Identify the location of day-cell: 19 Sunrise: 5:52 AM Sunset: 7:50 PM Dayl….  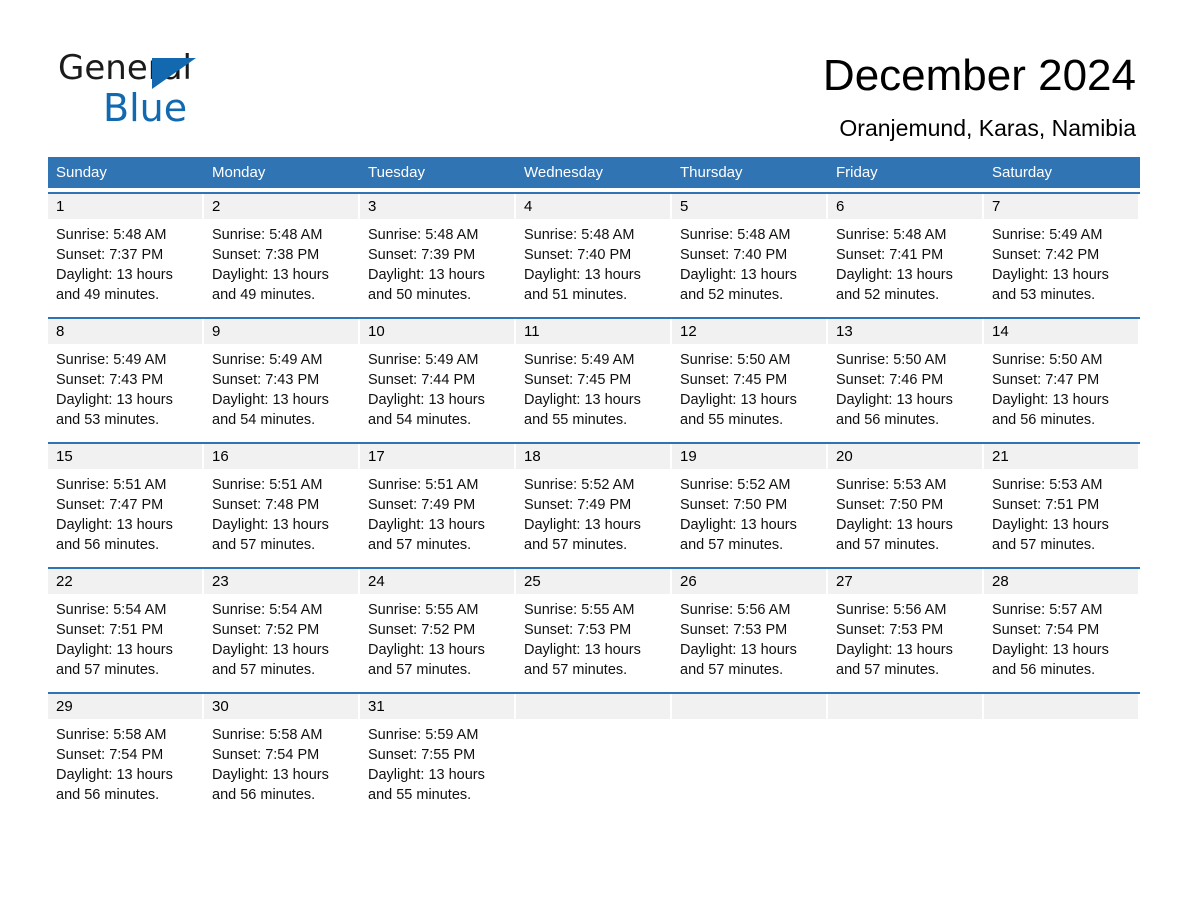
(750, 503).